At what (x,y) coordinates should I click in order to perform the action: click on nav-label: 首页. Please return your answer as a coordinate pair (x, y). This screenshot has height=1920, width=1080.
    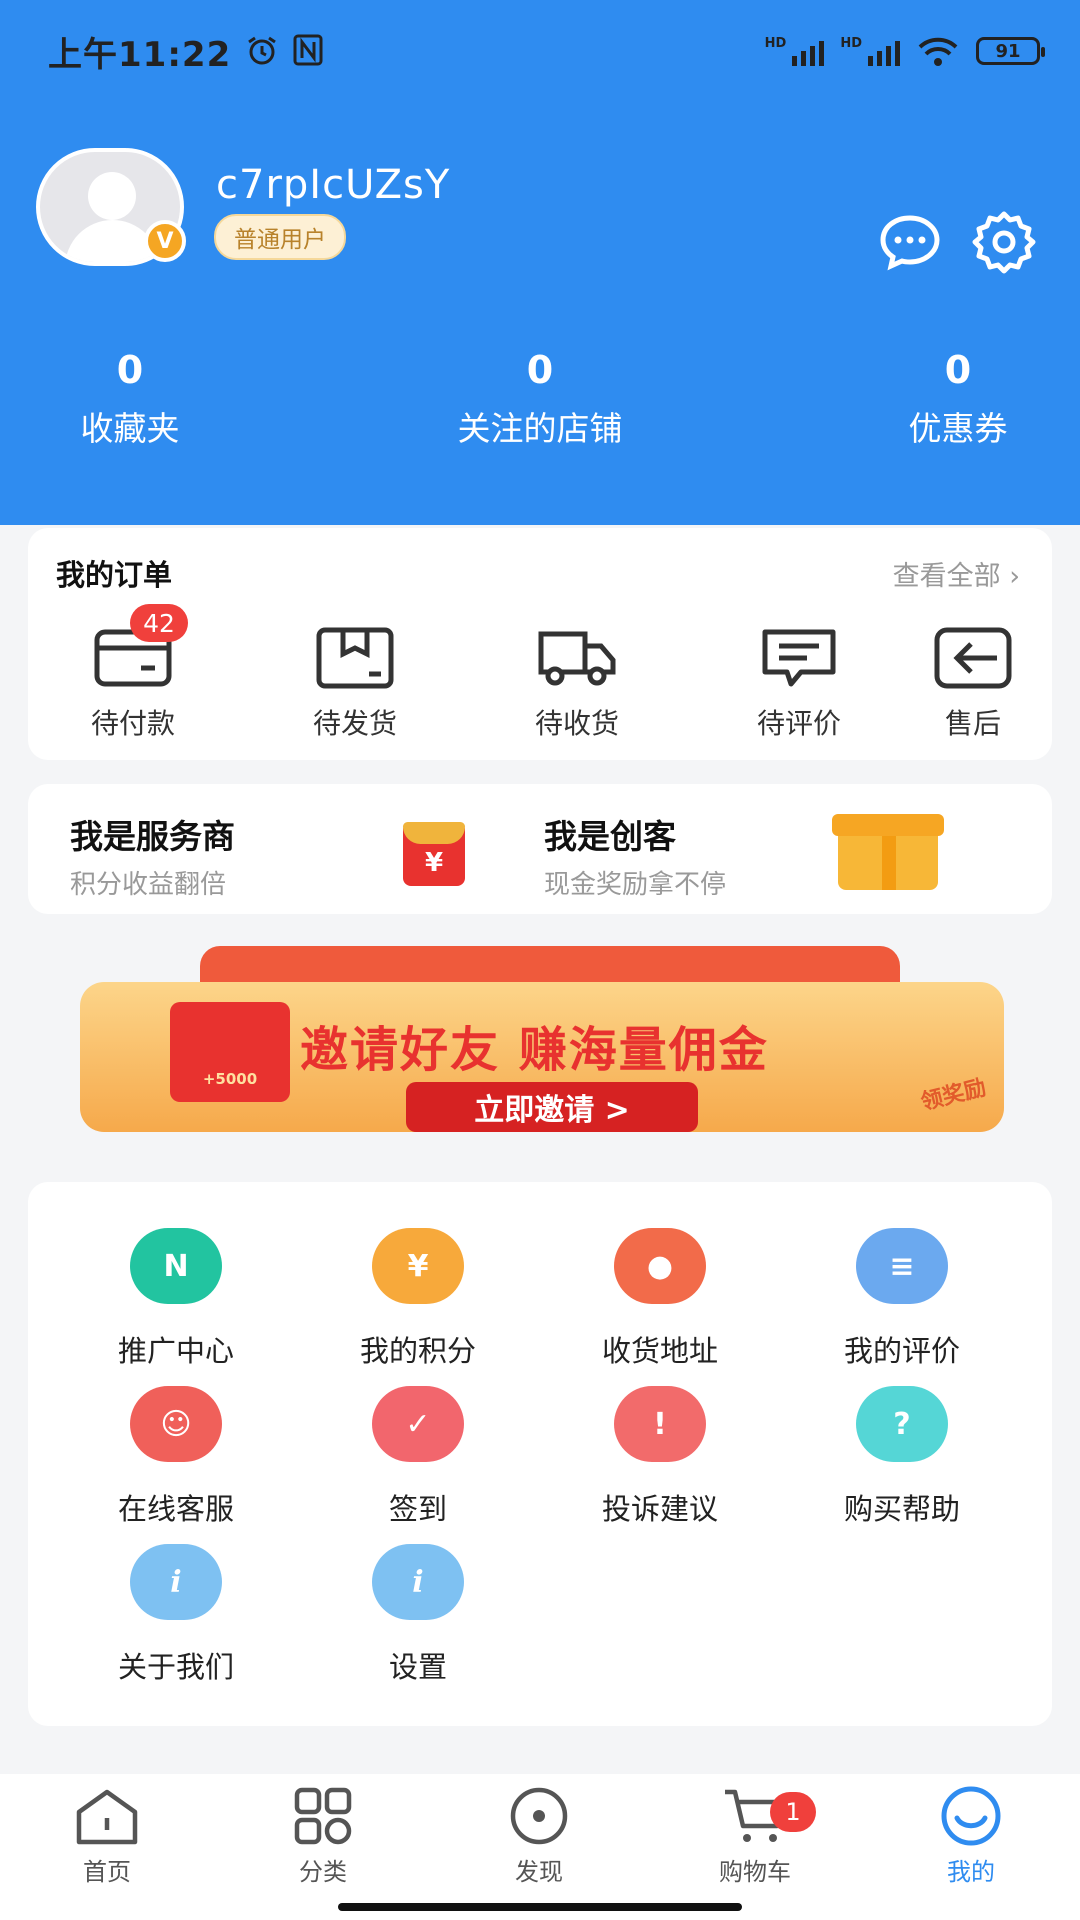
    Looking at the image, I should click on (107, 1872).